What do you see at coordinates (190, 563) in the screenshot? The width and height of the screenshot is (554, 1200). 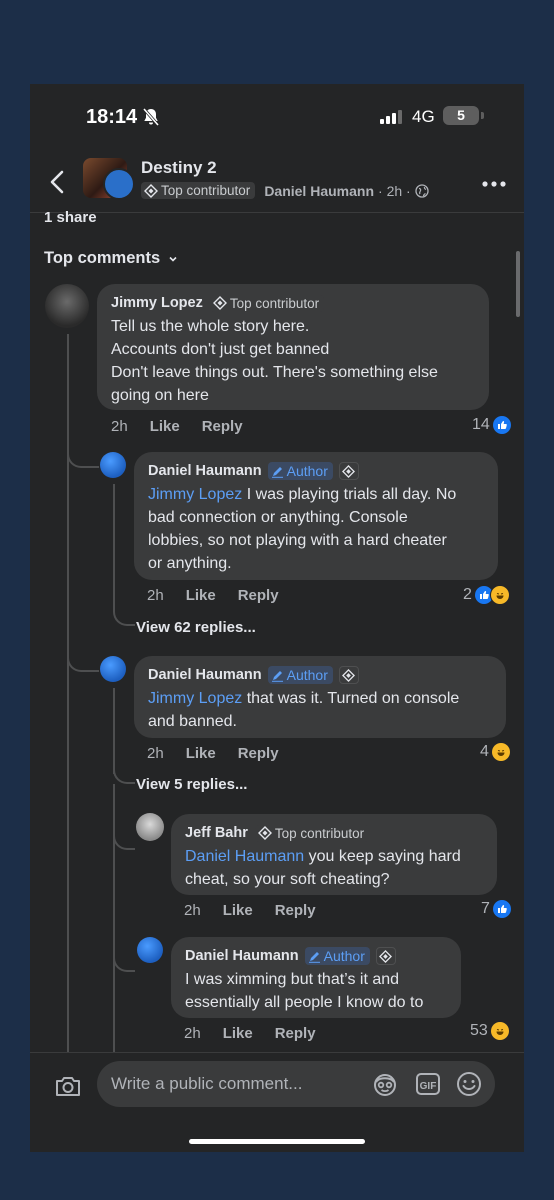 I see `comment-line: or anything.` at bounding box center [190, 563].